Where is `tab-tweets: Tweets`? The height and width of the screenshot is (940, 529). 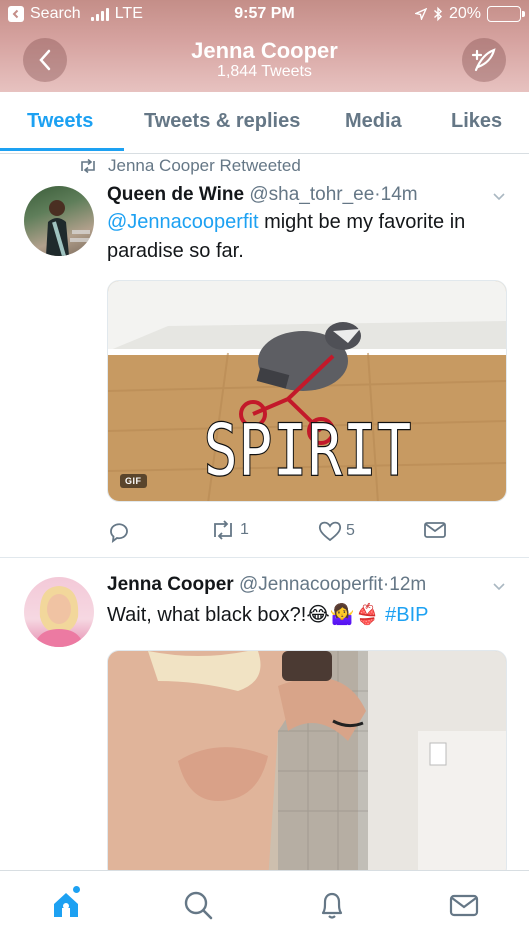 tab-tweets: Tweets is located at coordinates (60, 121).